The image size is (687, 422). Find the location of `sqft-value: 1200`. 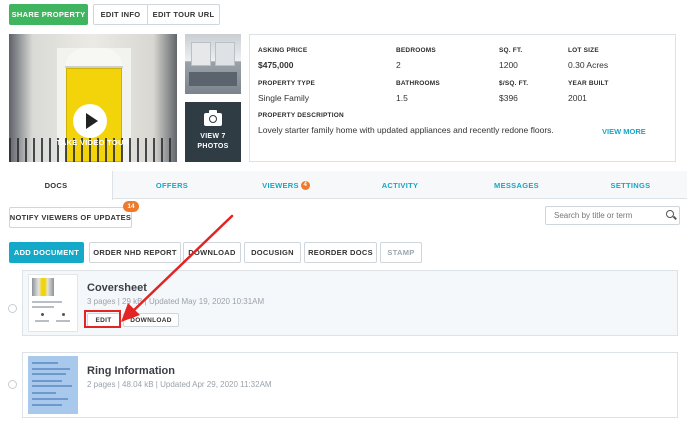

sqft-value: 1200 is located at coordinates (508, 65).